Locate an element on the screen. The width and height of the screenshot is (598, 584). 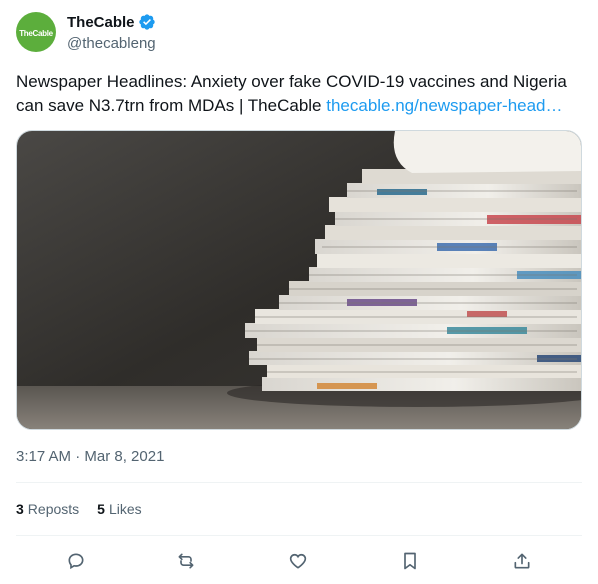
action-bar is located at coordinates (299, 561).